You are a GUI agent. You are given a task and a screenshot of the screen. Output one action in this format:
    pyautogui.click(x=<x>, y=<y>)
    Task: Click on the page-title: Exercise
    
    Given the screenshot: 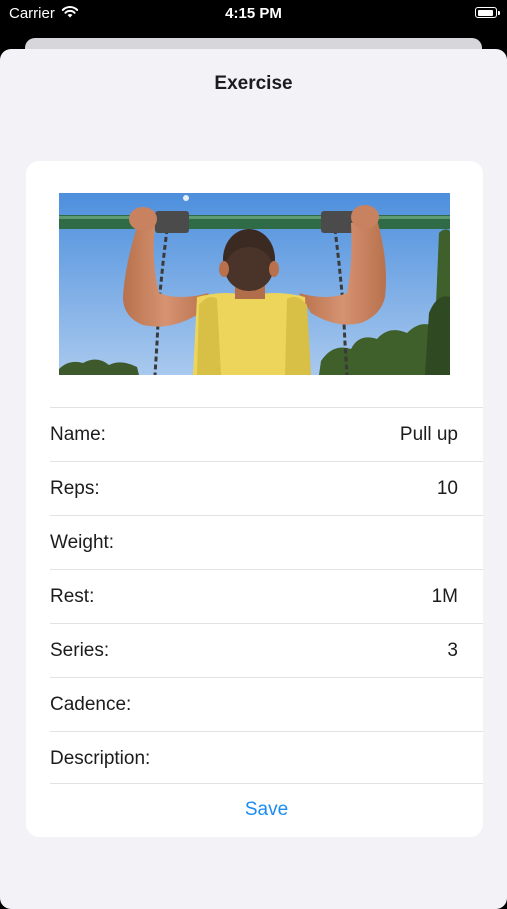 What is the action you would take?
    pyautogui.click(x=253, y=83)
    